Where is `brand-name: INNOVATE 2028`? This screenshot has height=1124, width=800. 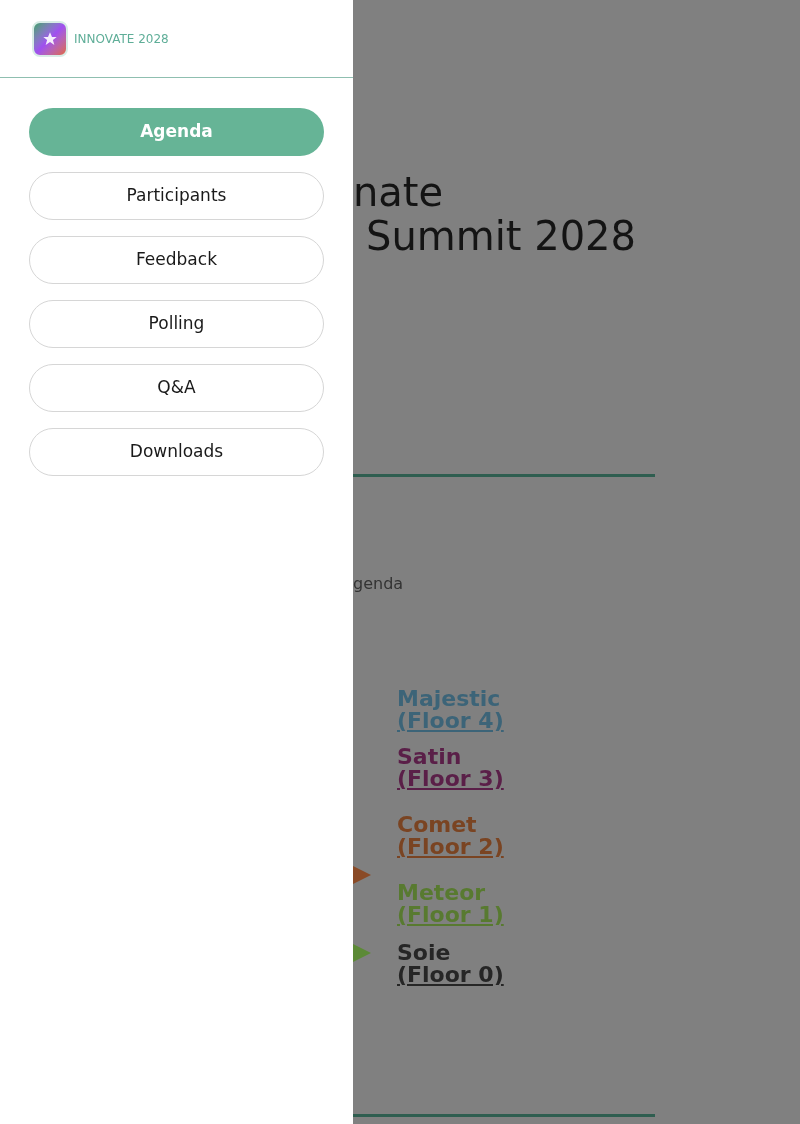
brand-name: INNOVATE 2028 is located at coordinates (121, 39).